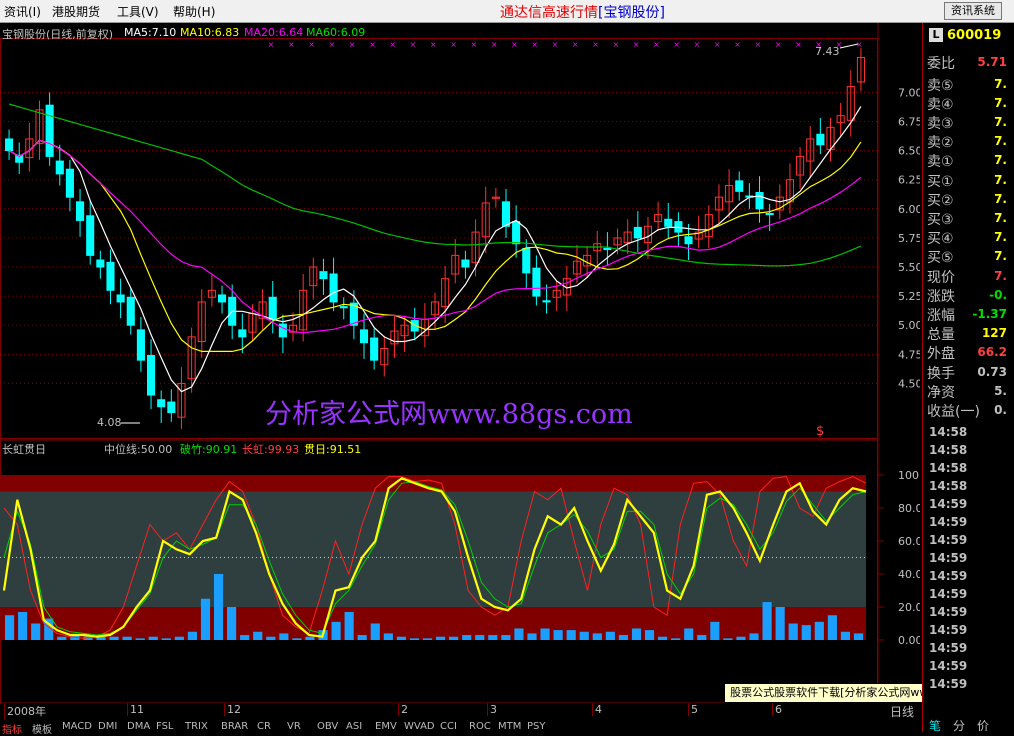  What do you see at coordinates (419, 726) in the screenshot?
I see `indicator-tab: WVAD` at bounding box center [419, 726].